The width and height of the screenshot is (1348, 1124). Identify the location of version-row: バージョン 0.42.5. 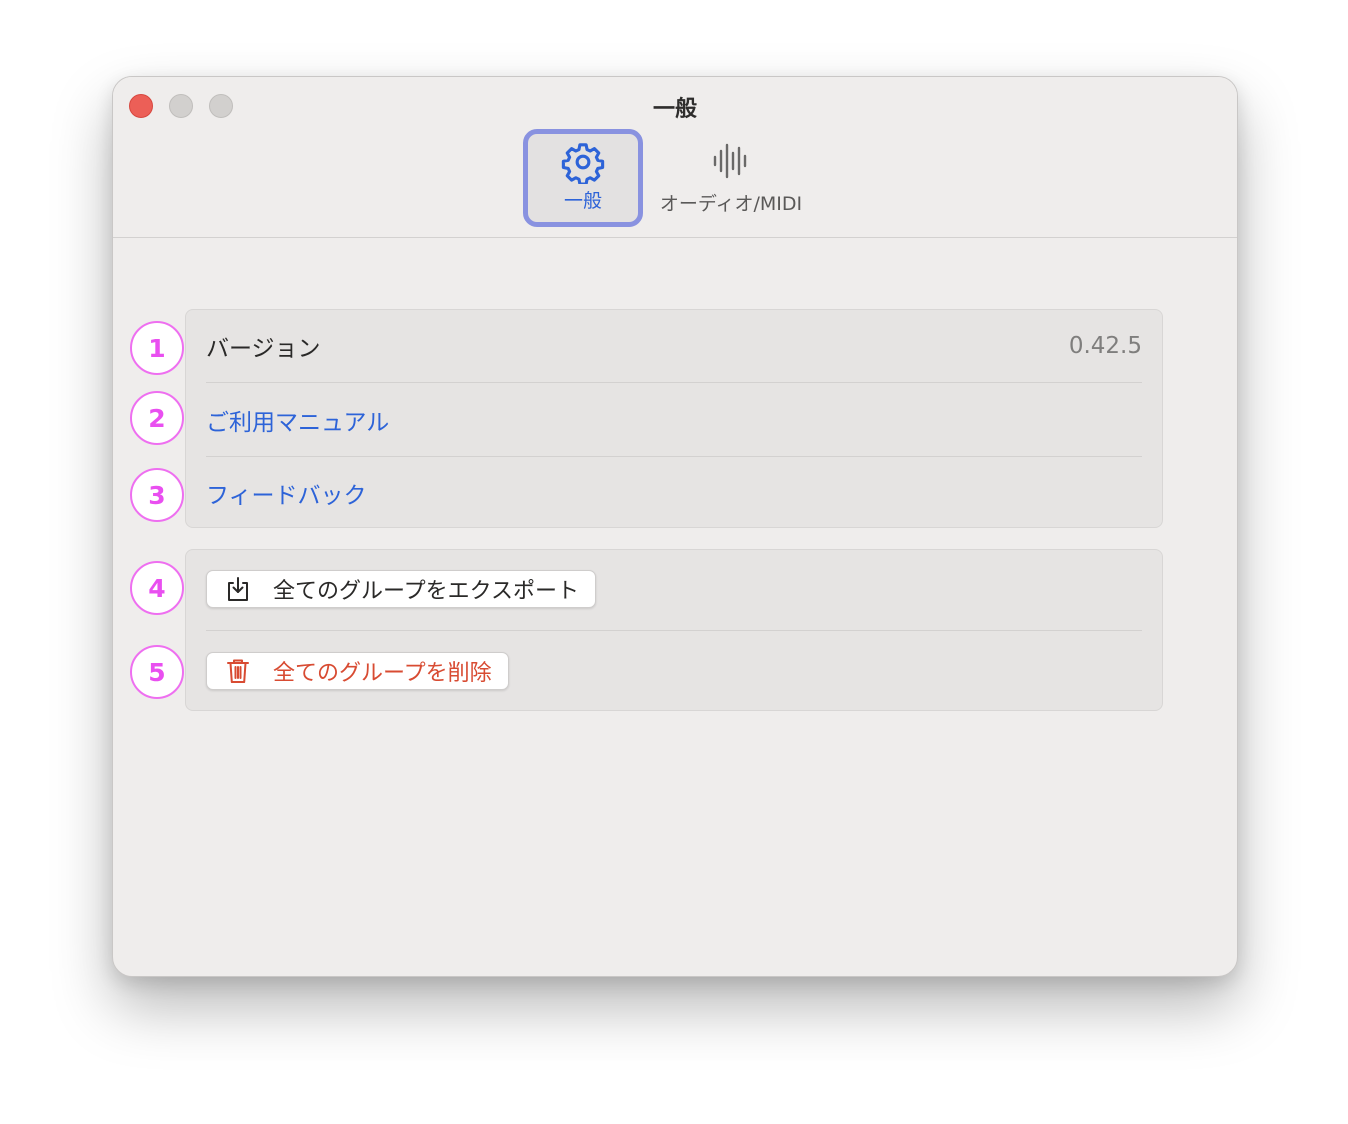
(674, 346).